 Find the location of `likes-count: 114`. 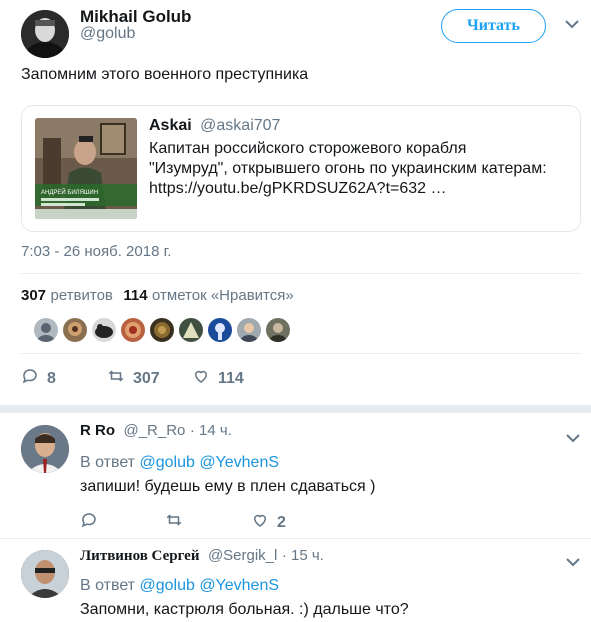

likes-count: 114 is located at coordinates (135, 295).